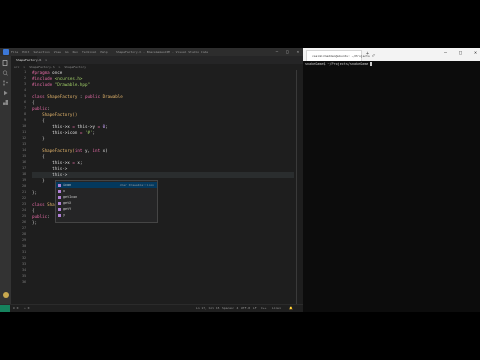  I want to click on token: ShapeFactory, so click(61, 96).